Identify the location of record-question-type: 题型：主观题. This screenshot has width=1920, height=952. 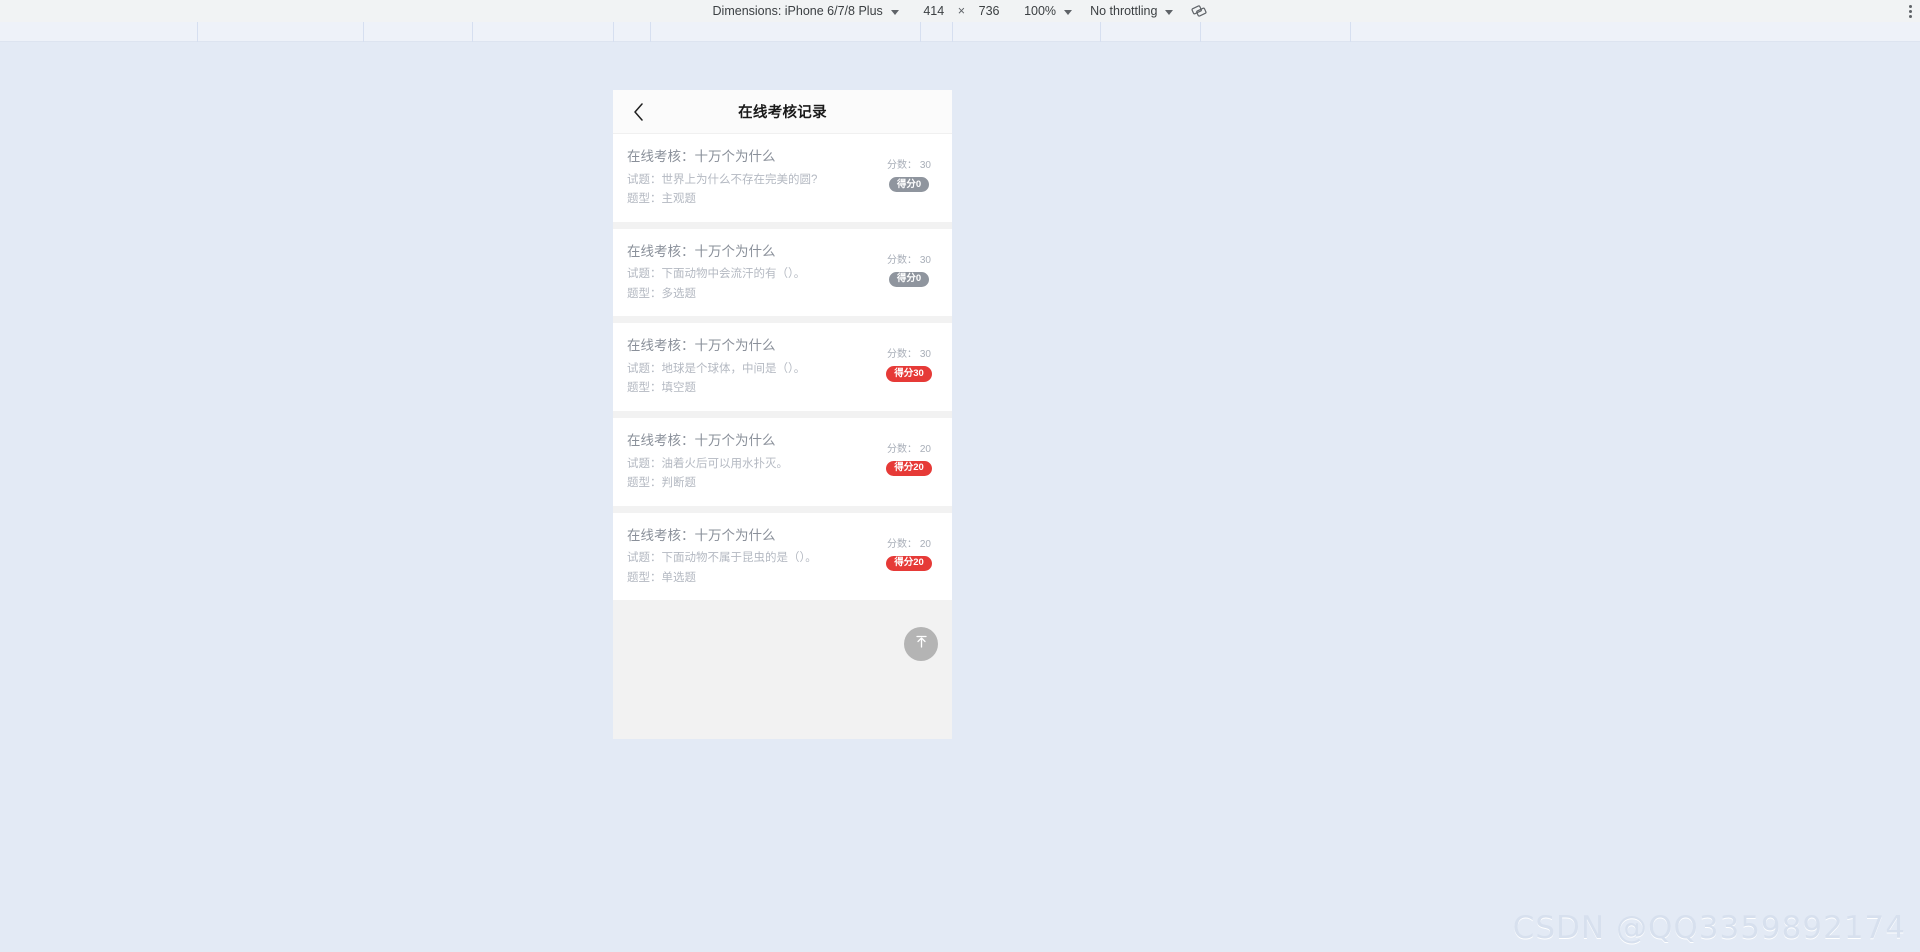
(661, 199).